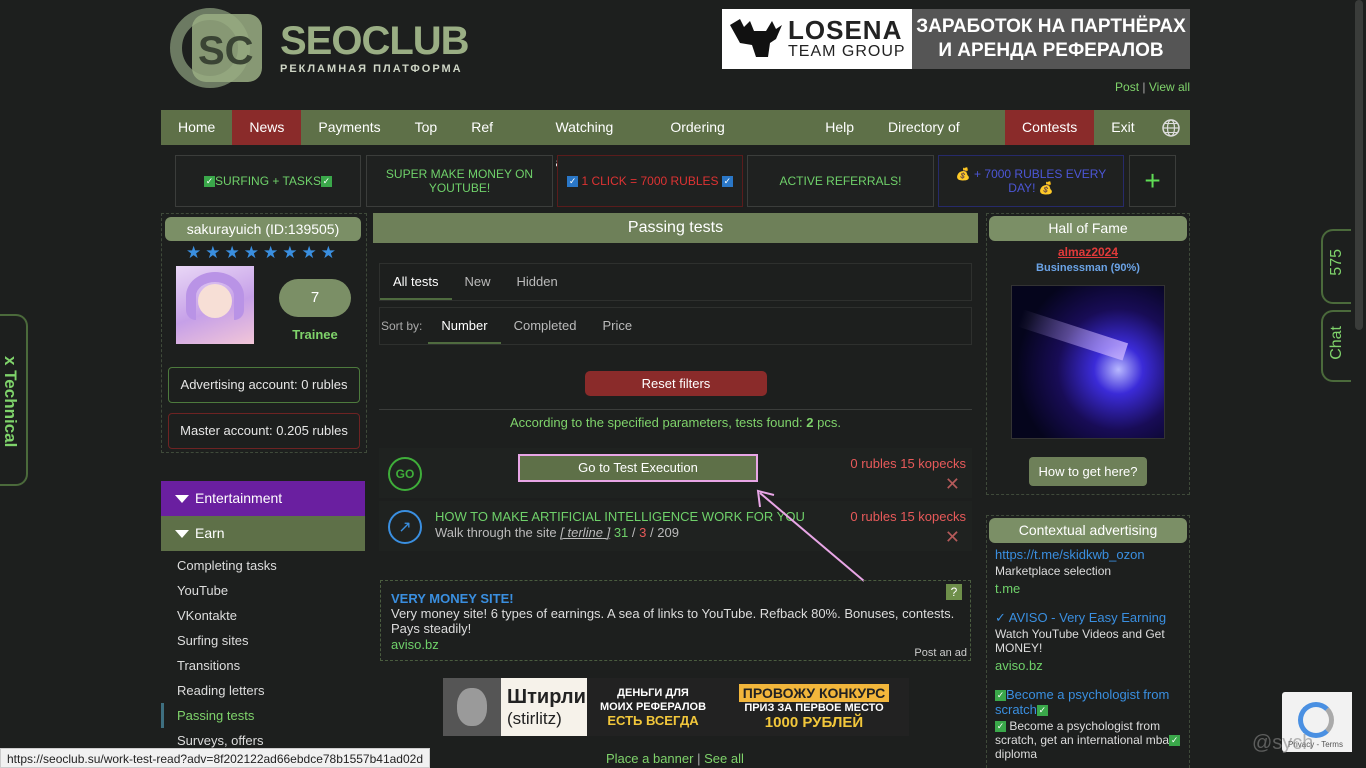 The width and height of the screenshot is (1366, 768). What do you see at coordinates (196, 127) in the screenshot?
I see `nav-home: Home` at bounding box center [196, 127].